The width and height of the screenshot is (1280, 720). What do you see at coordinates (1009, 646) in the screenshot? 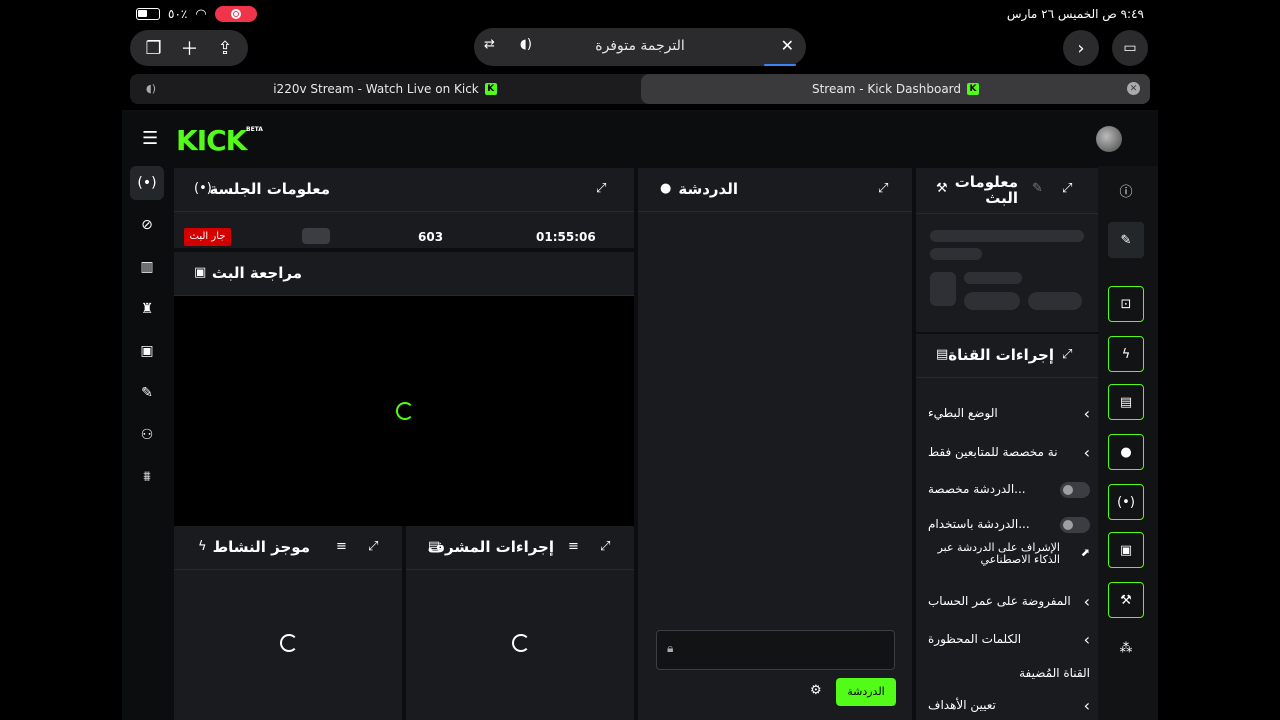
I see `banned-words-row: الكلمات المحظورة ›` at bounding box center [1009, 646].